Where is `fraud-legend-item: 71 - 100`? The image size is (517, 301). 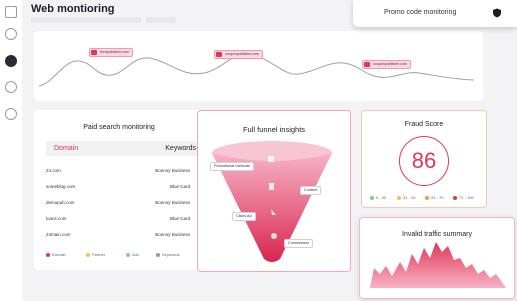 fraud-legend-item: 71 - 100 is located at coordinates (463, 197).